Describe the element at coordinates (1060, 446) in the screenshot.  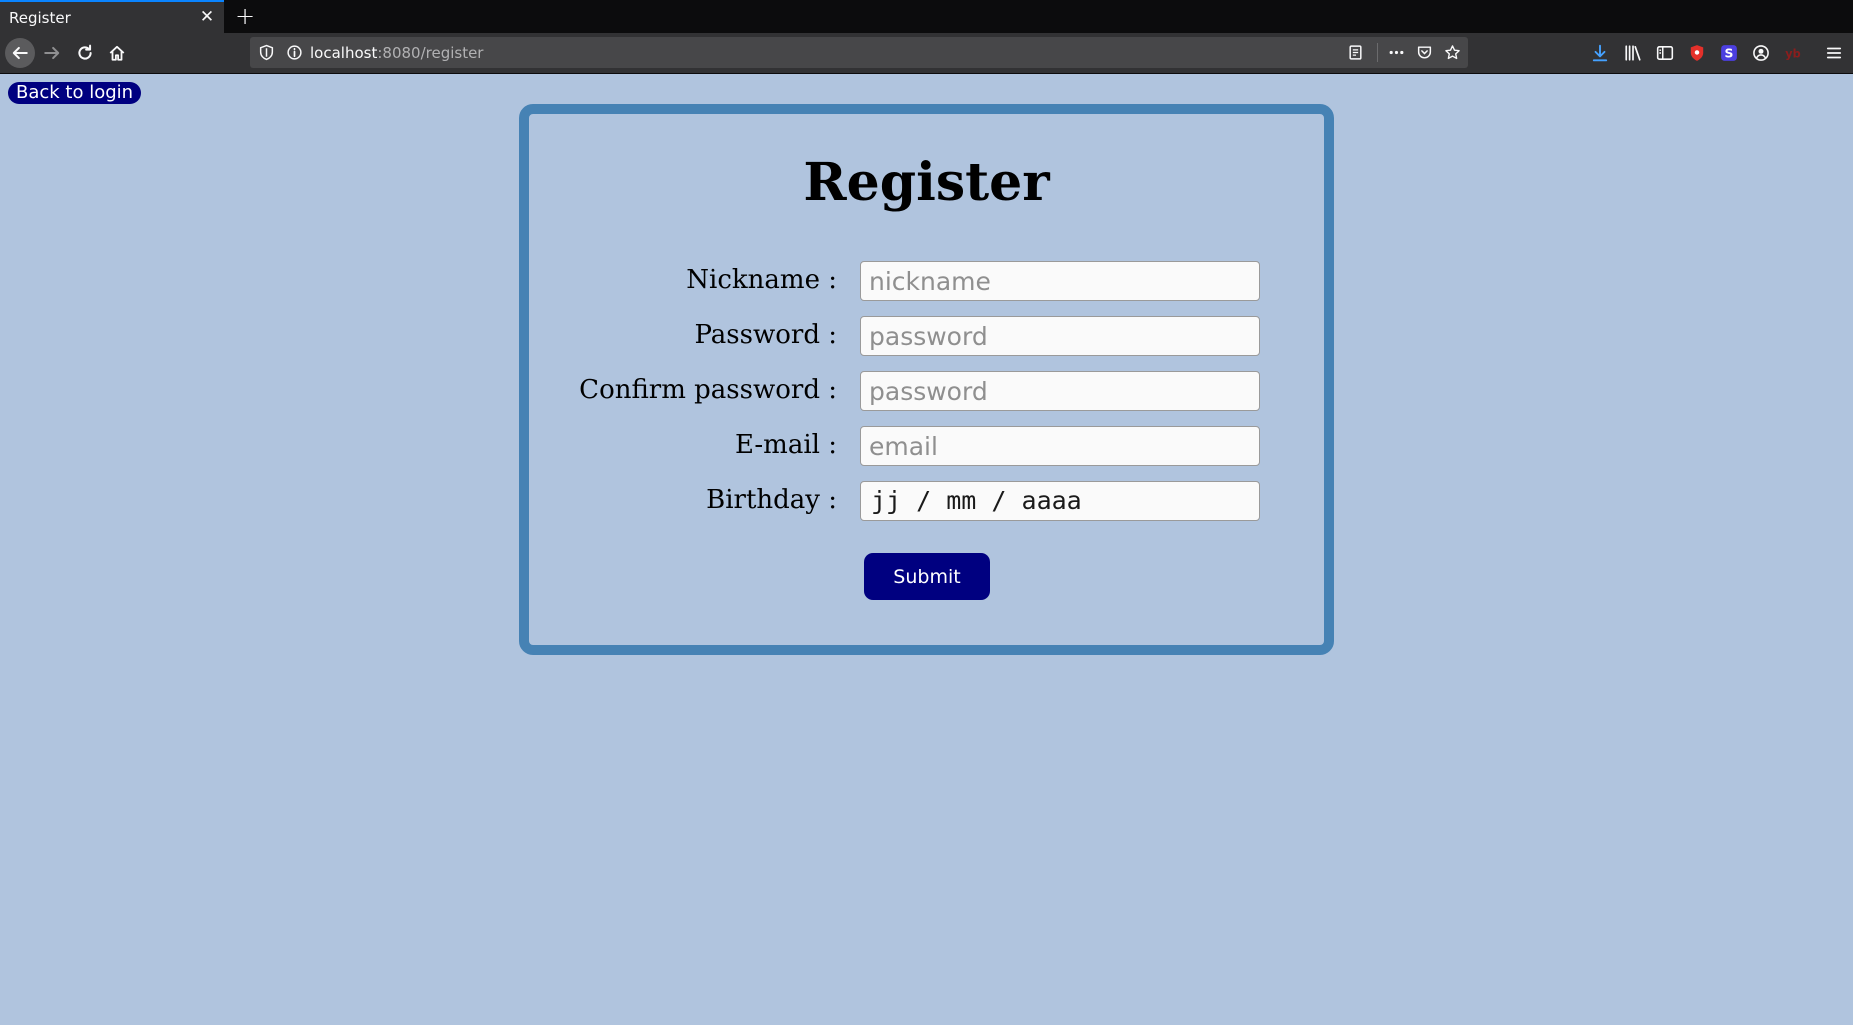
I see `email-input` at that location.